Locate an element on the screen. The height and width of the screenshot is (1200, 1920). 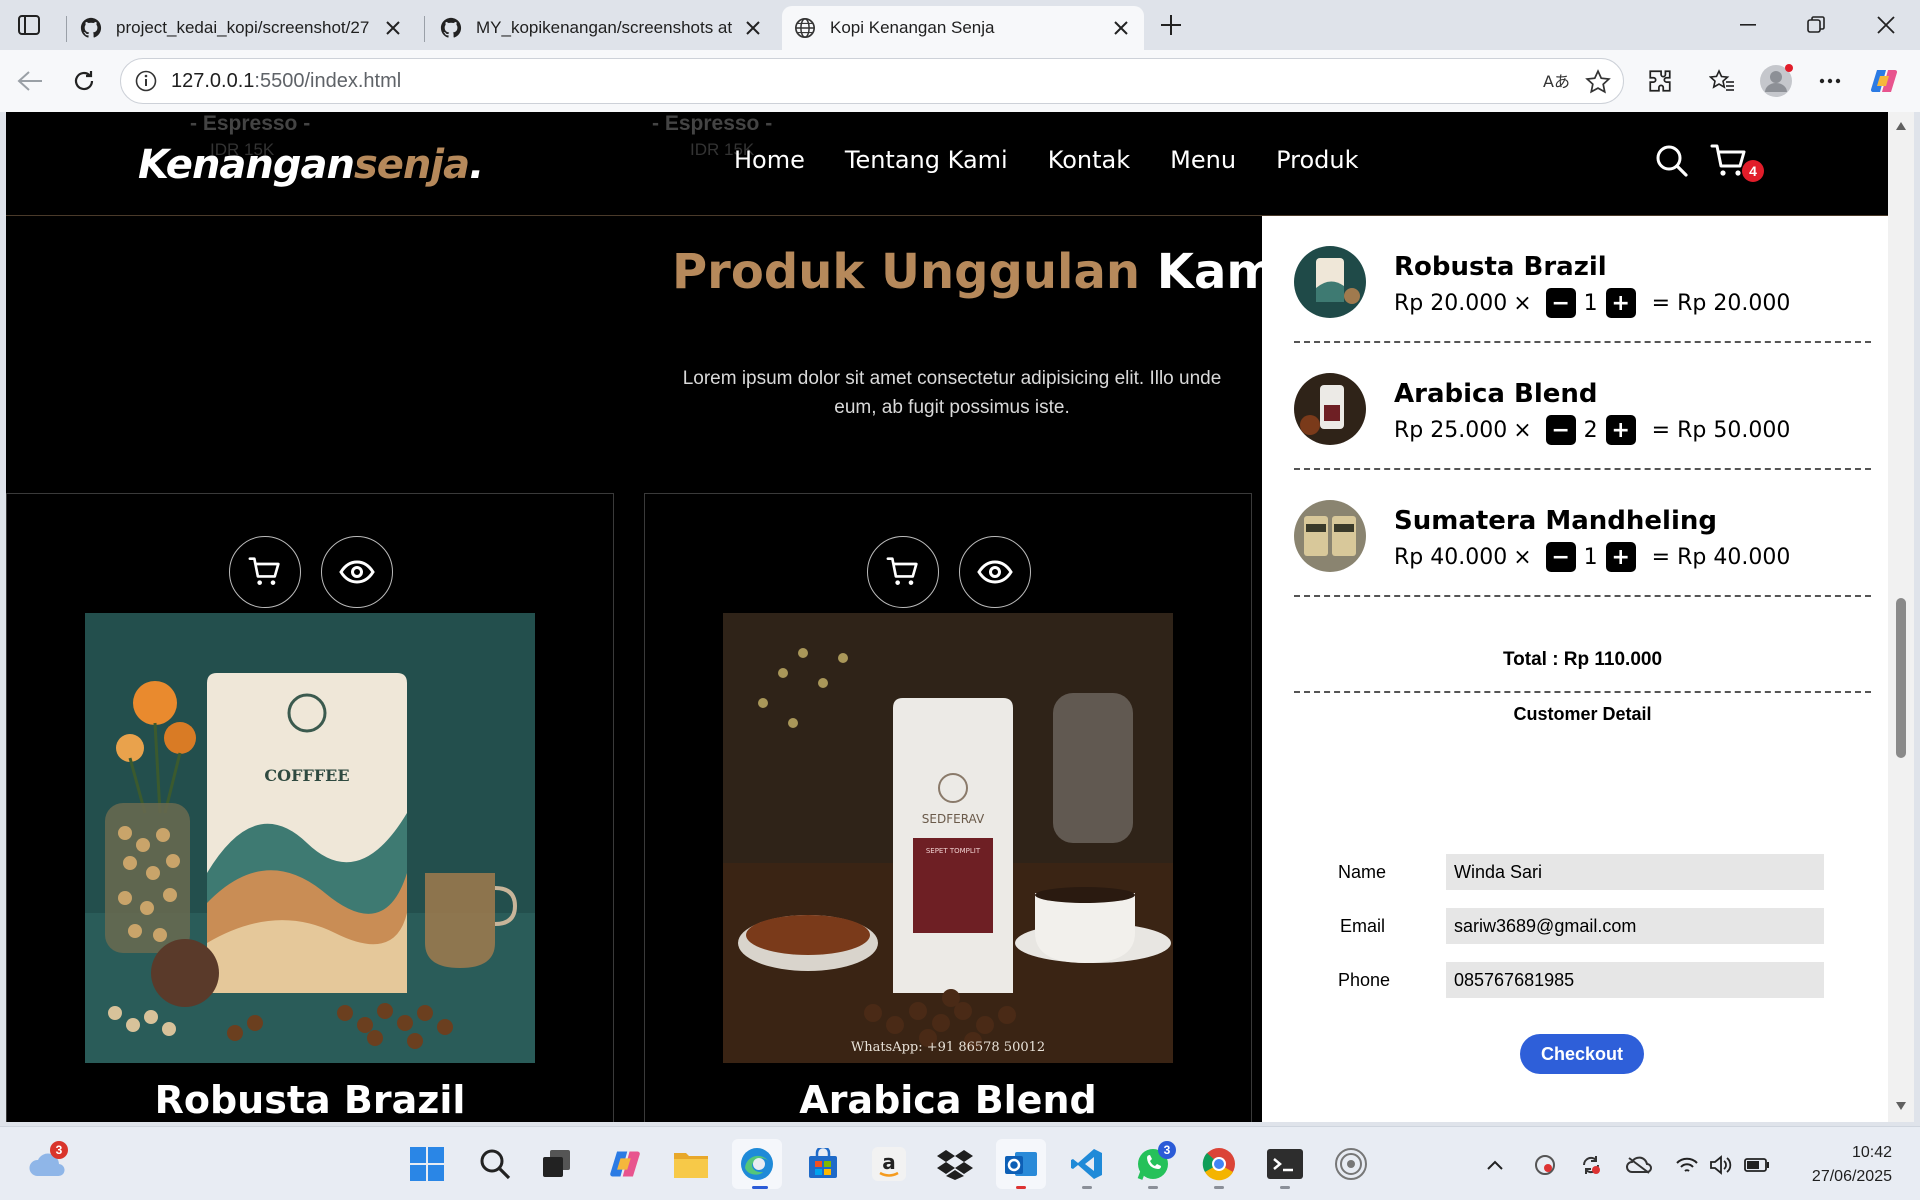
dropbox-icon is located at coordinates (955, 1164).